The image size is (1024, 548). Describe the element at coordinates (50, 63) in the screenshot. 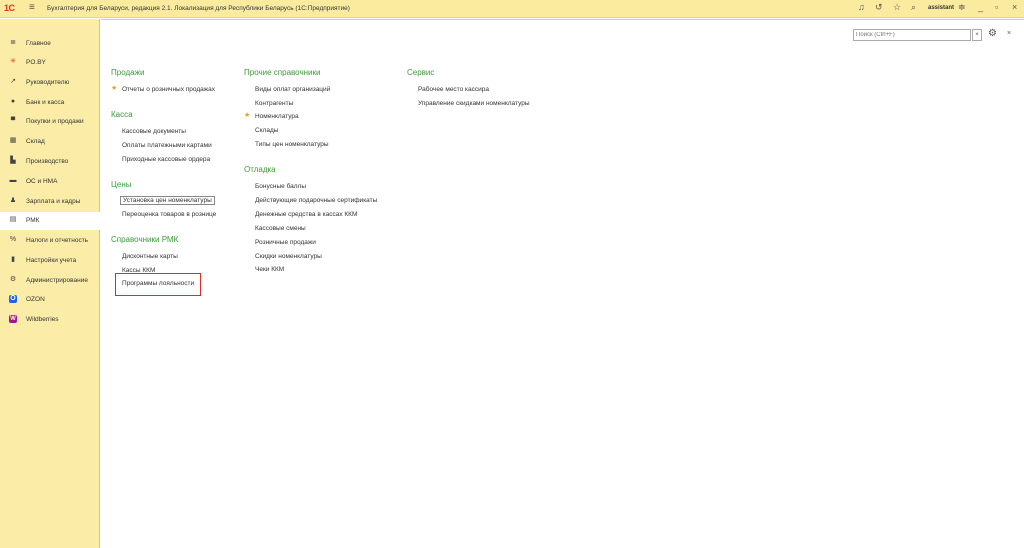

I see `sidebar-item-poby: ✳ PO.BY` at that location.